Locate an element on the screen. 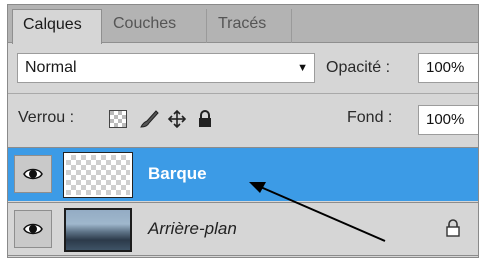 The height and width of the screenshot is (262, 486). panel-tab-bar: Calques Couches Tracés is located at coordinates (243, 24).